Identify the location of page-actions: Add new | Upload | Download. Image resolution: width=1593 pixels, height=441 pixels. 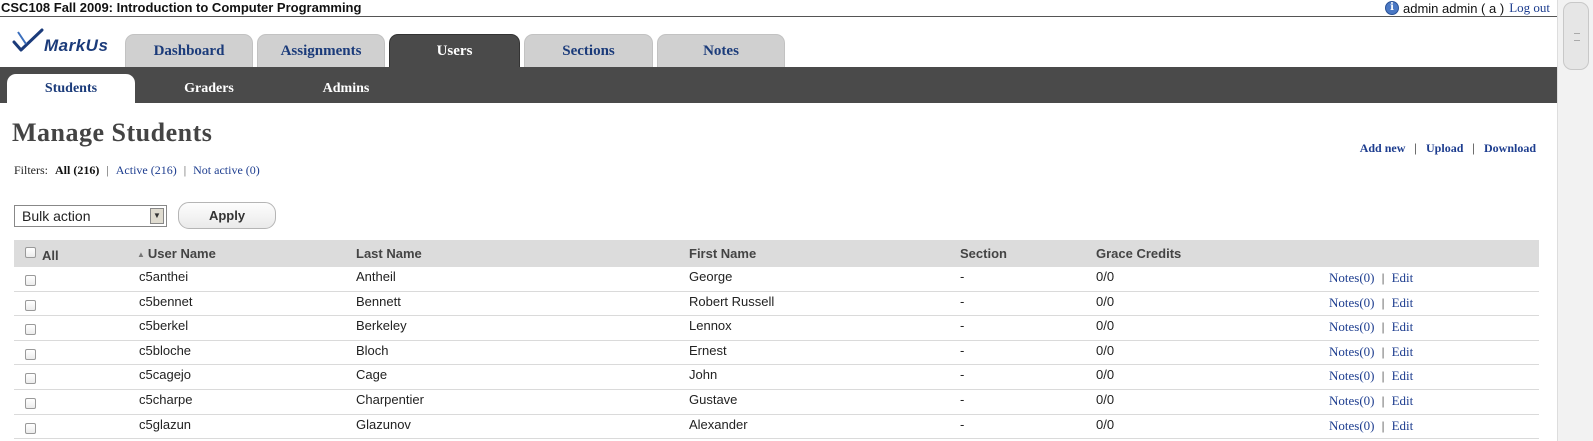
(1448, 148).